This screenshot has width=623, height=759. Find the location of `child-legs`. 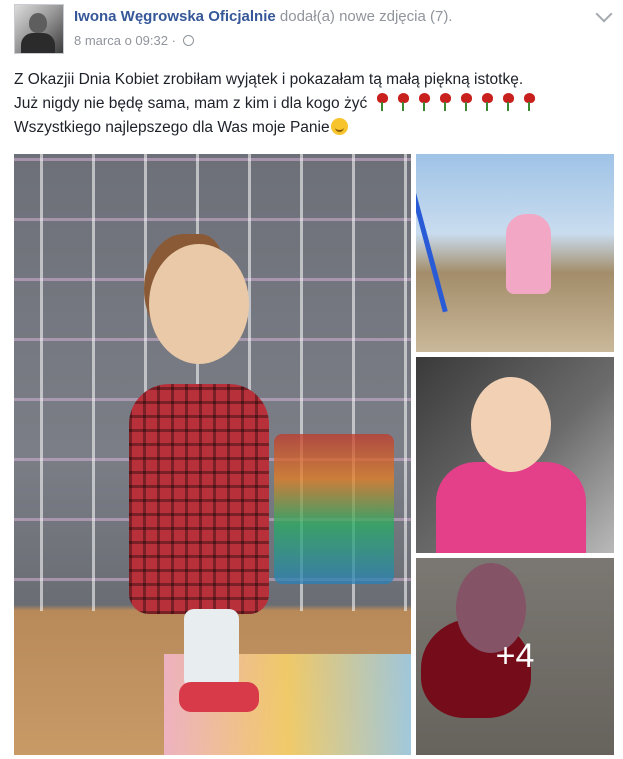

child-legs is located at coordinates (211, 649).